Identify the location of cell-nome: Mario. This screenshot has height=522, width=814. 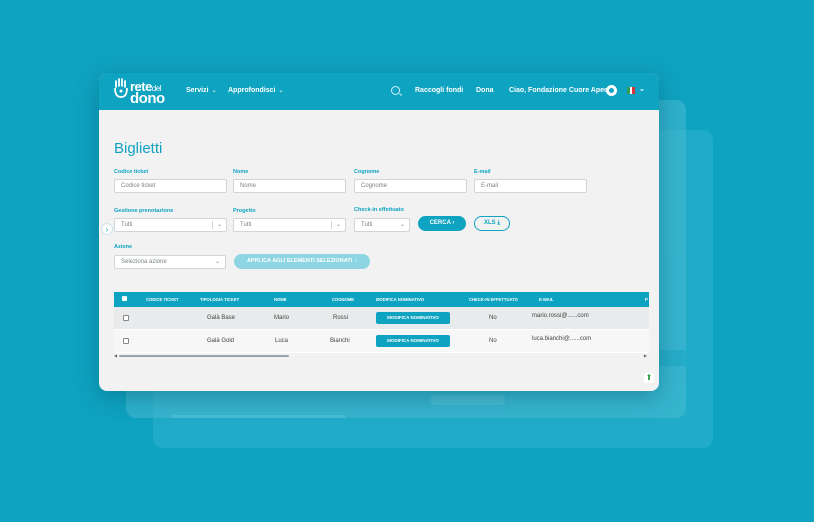
(282, 318).